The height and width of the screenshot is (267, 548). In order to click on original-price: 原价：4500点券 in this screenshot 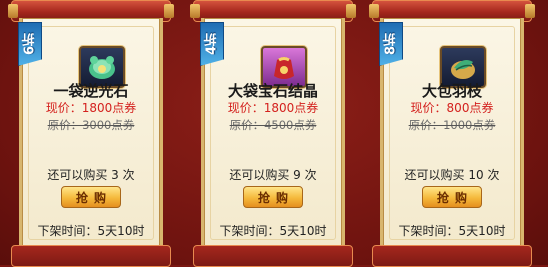, I will do `click(273, 125)`.